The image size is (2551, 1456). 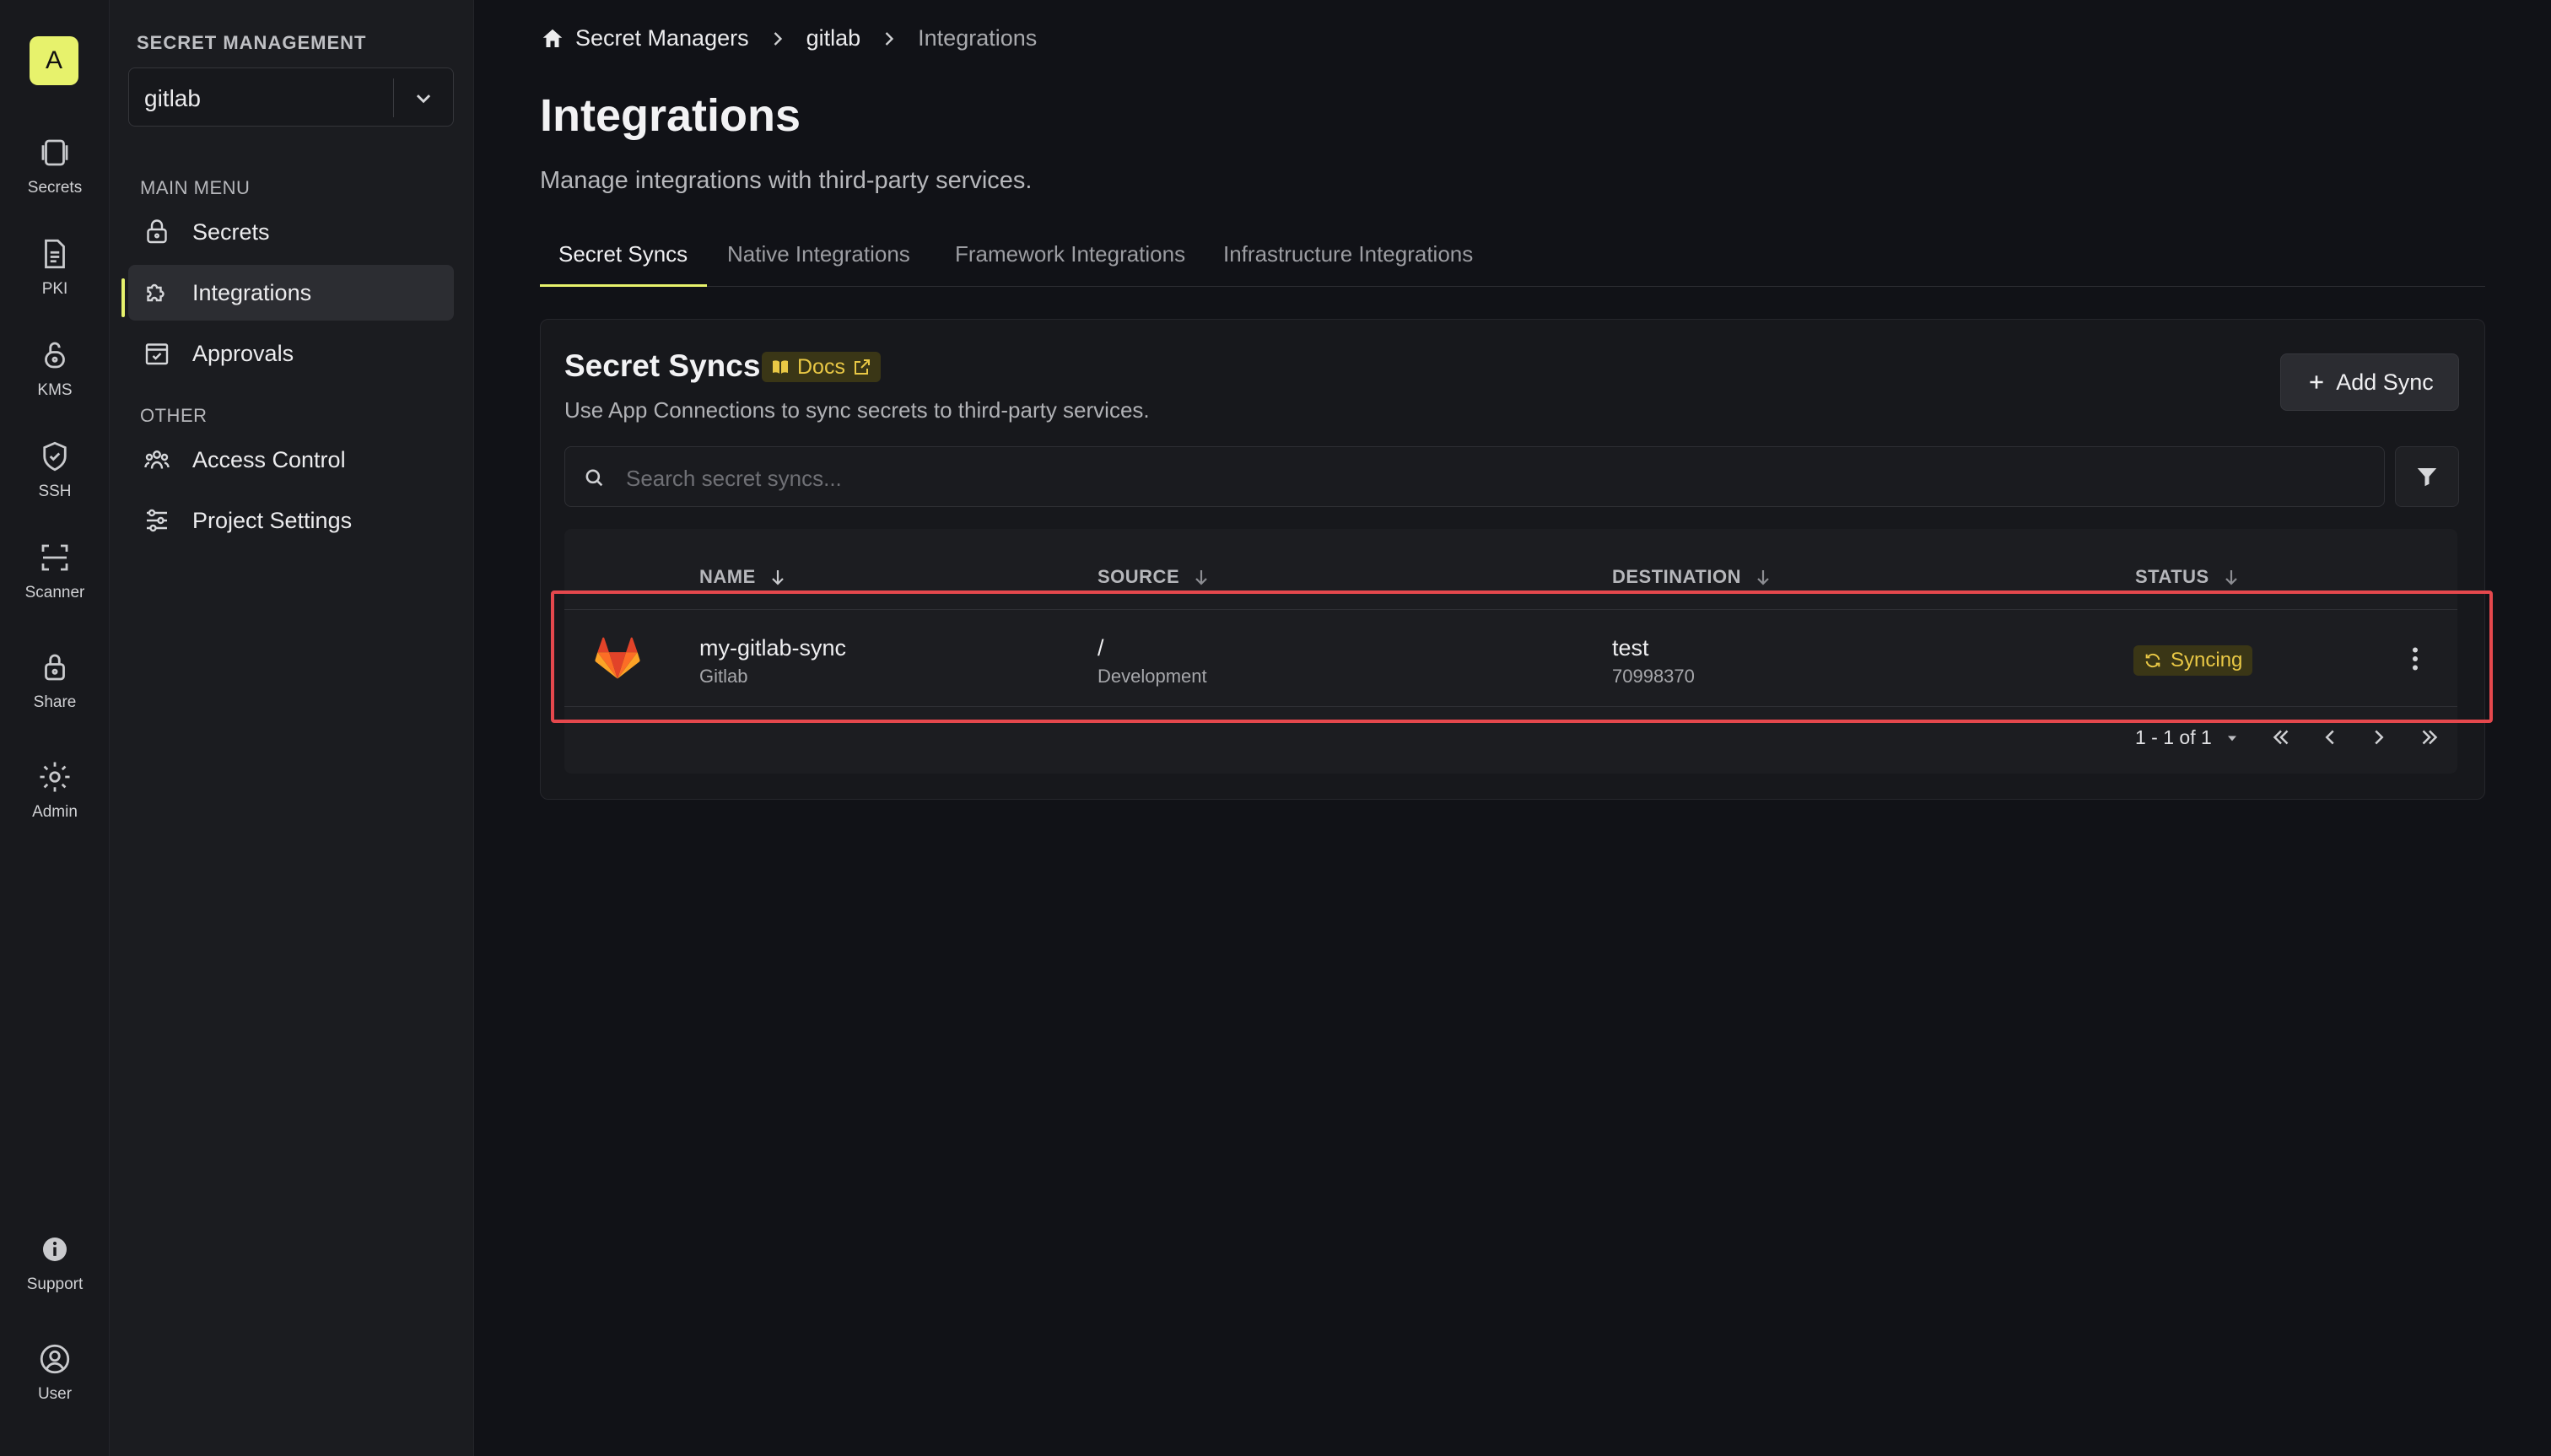 I want to click on calendar-check-icon, so click(x=157, y=354).